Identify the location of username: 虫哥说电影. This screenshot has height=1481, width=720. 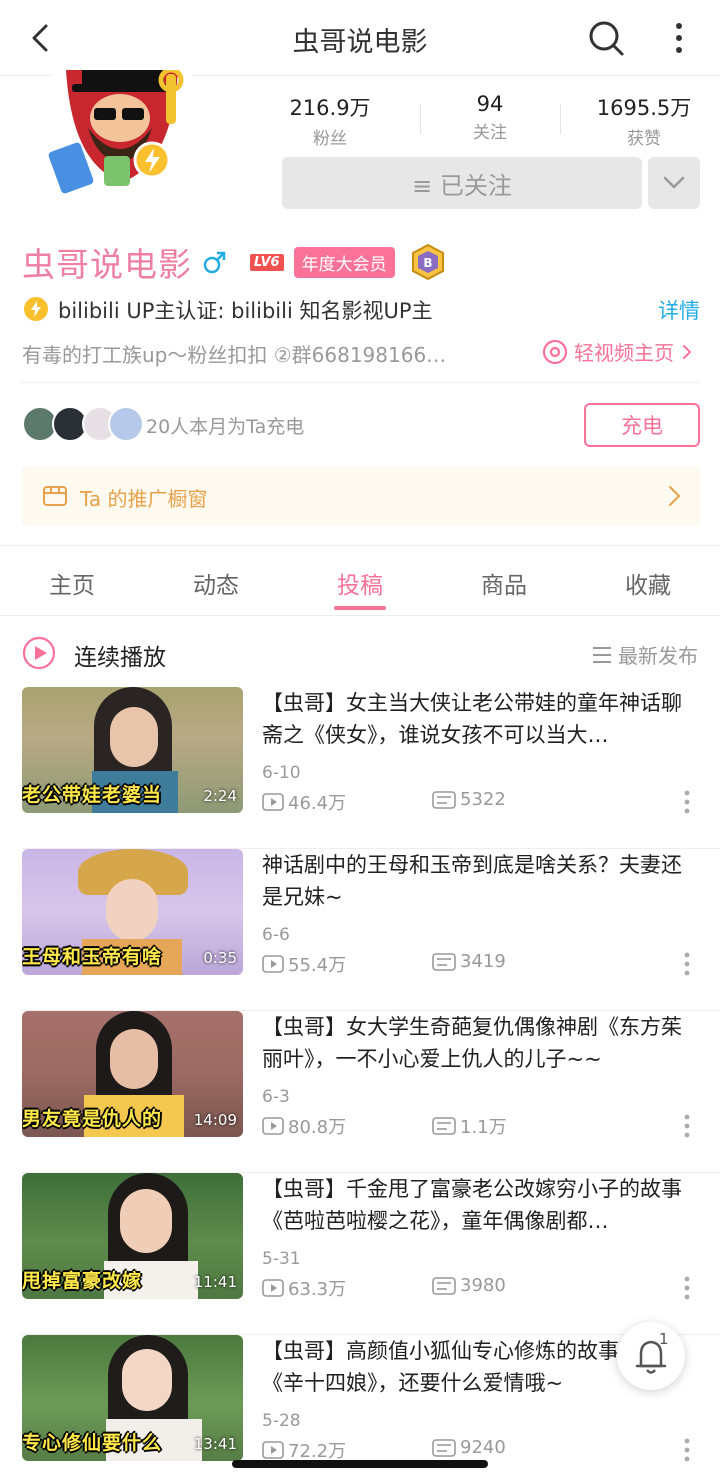
(107, 264).